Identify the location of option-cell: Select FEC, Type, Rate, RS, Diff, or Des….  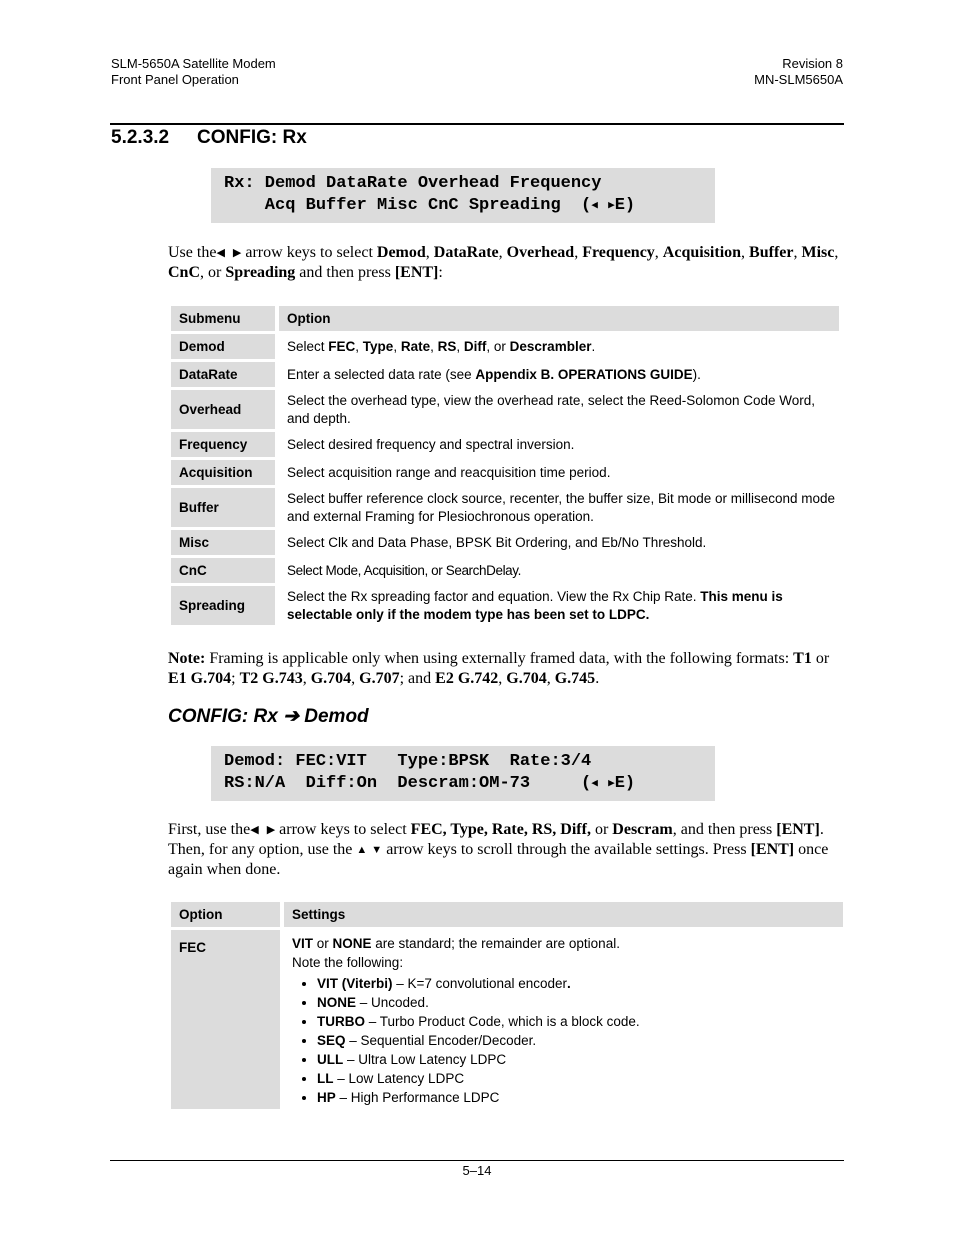
(441, 346).